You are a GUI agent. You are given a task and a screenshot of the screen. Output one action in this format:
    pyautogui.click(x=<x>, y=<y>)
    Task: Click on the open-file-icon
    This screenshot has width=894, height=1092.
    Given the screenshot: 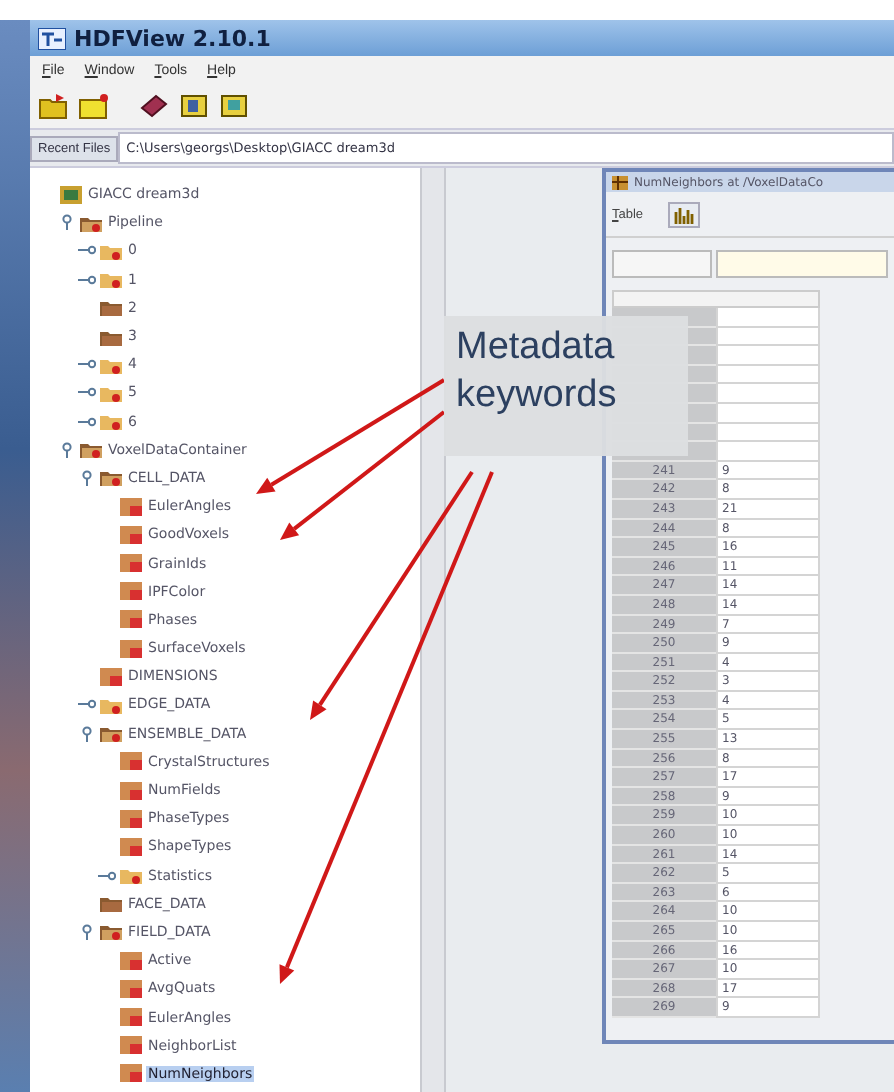 What is the action you would take?
    pyautogui.click(x=54, y=106)
    